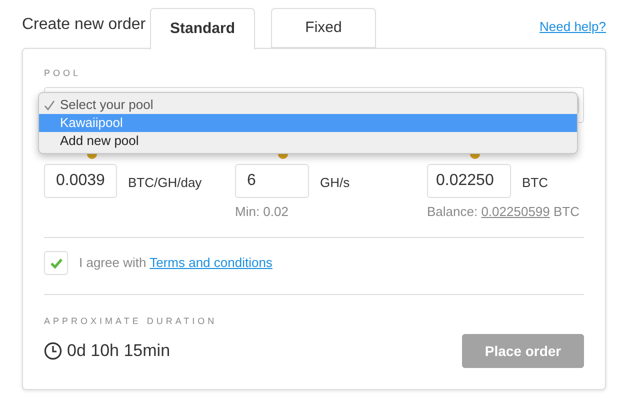 This screenshot has height=410, width=640. What do you see at coordinates (165, 183) in the screenshot?
I see `unit-label: BTC/GH/day` at bounding box center [165, 183].